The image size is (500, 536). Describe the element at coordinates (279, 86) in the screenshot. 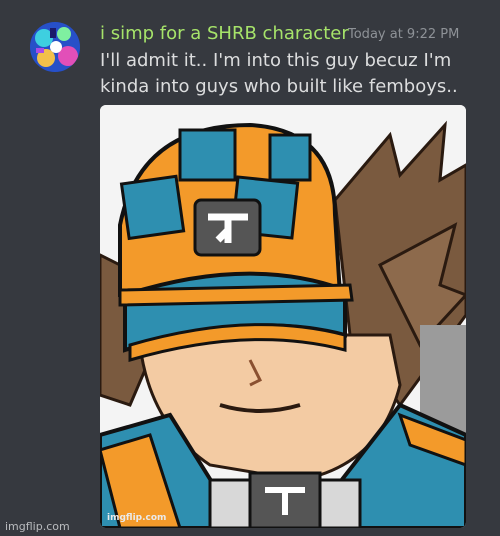

I see `message-text-line-2: kinda into guys who built like femboys..` at that location.